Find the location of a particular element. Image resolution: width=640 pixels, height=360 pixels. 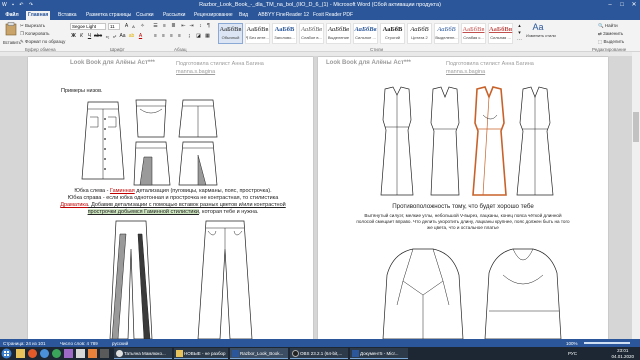

style-normal: АаБбВв Обычный is located at coordinates (230, 33).